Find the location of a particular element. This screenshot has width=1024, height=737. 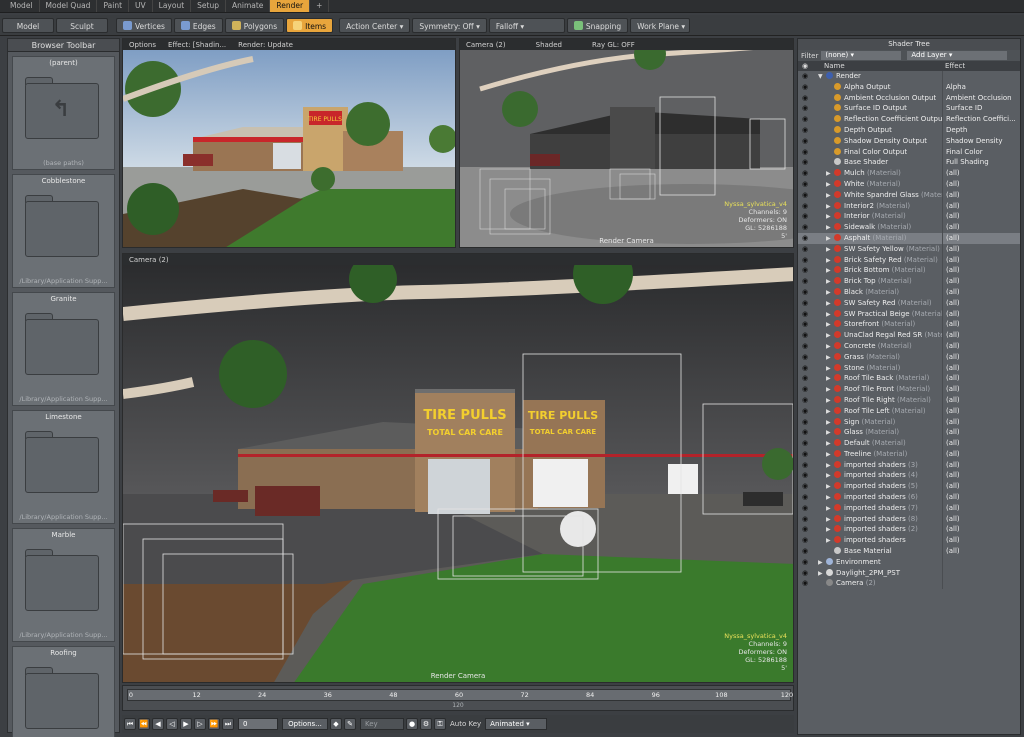

shader-tree-row: ◉ ▶ Sign (Material) (all) is located at coordinates (909, 422).